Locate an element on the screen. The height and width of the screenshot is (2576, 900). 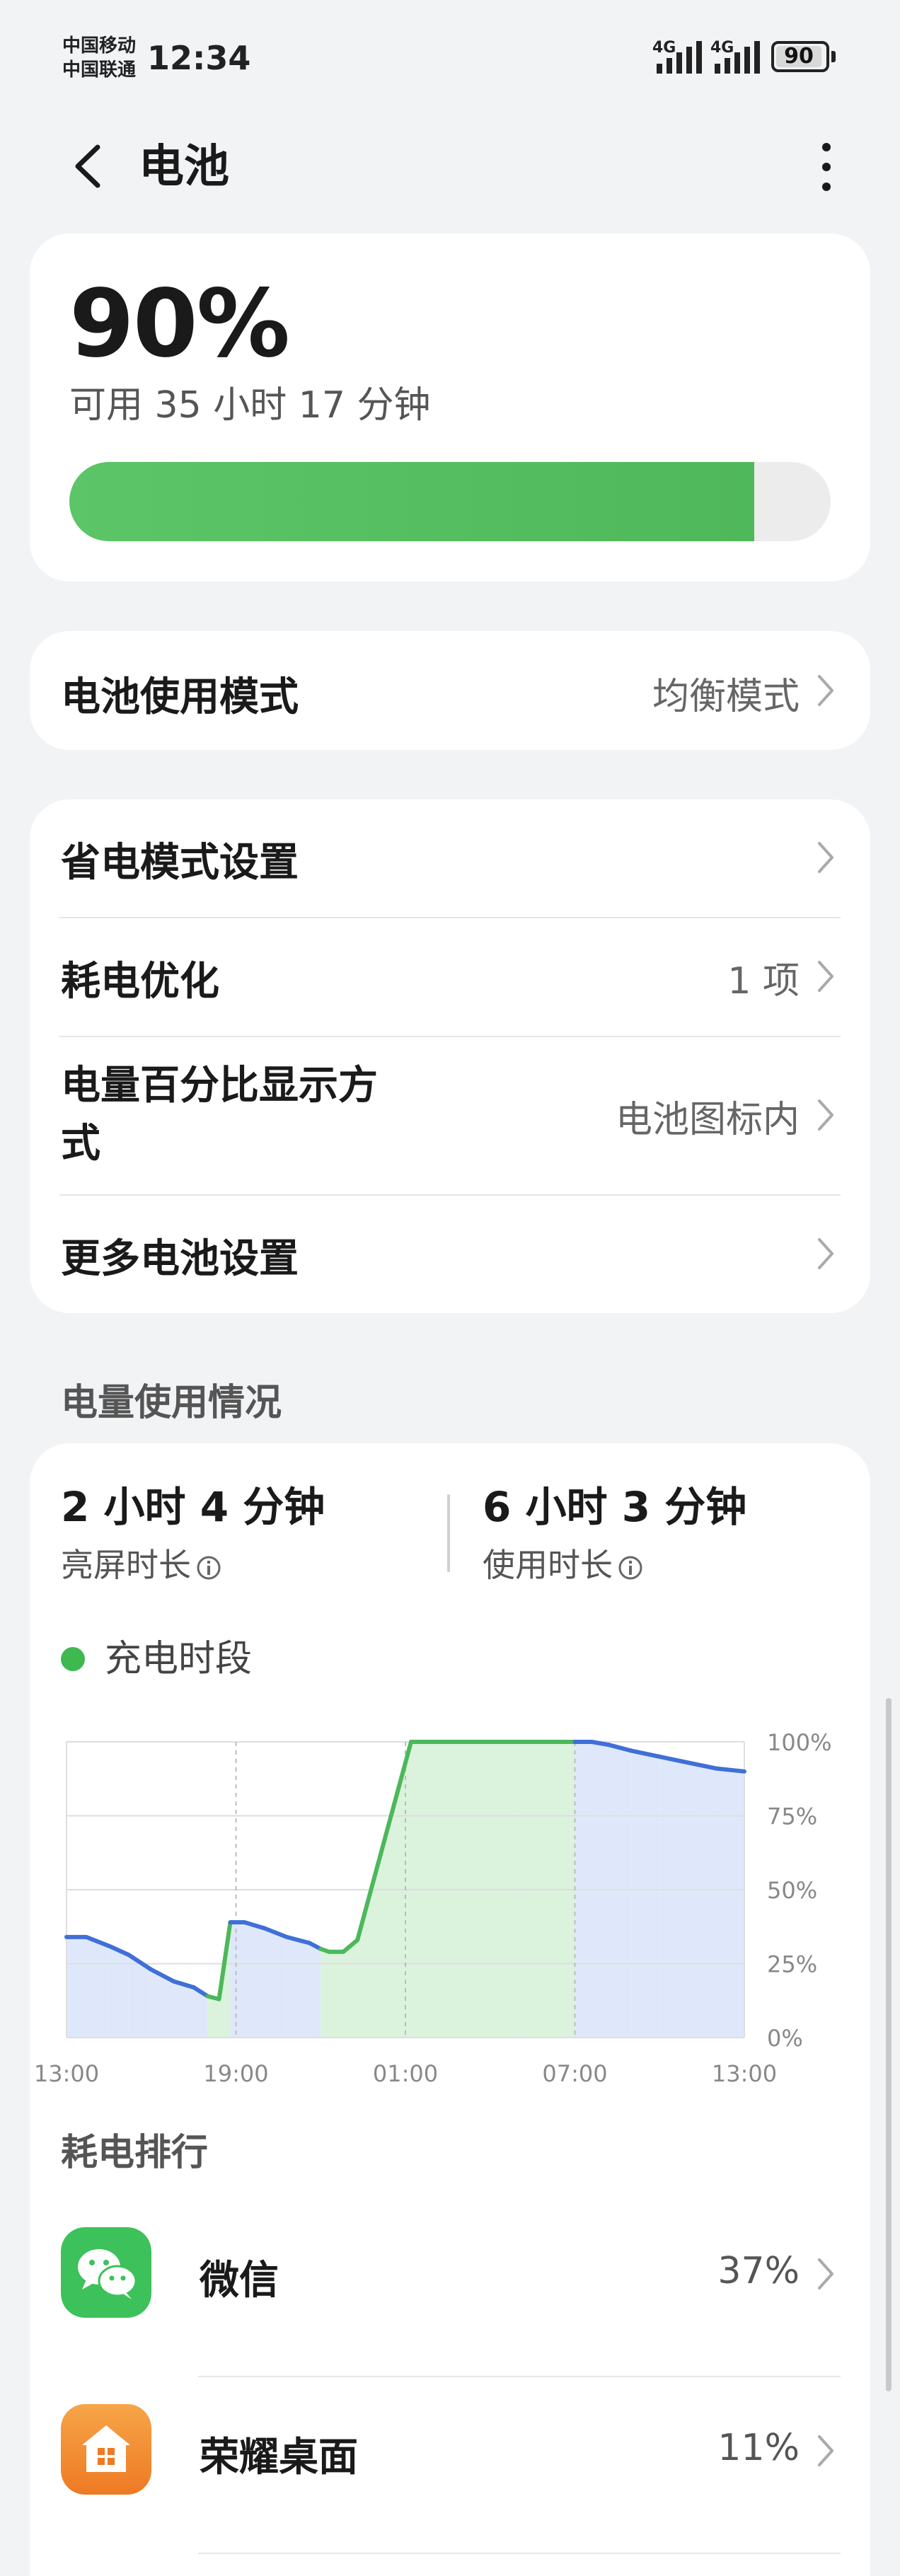
usage-time: 6 小时 3 分钟 is located at coordinates (615, 1507).